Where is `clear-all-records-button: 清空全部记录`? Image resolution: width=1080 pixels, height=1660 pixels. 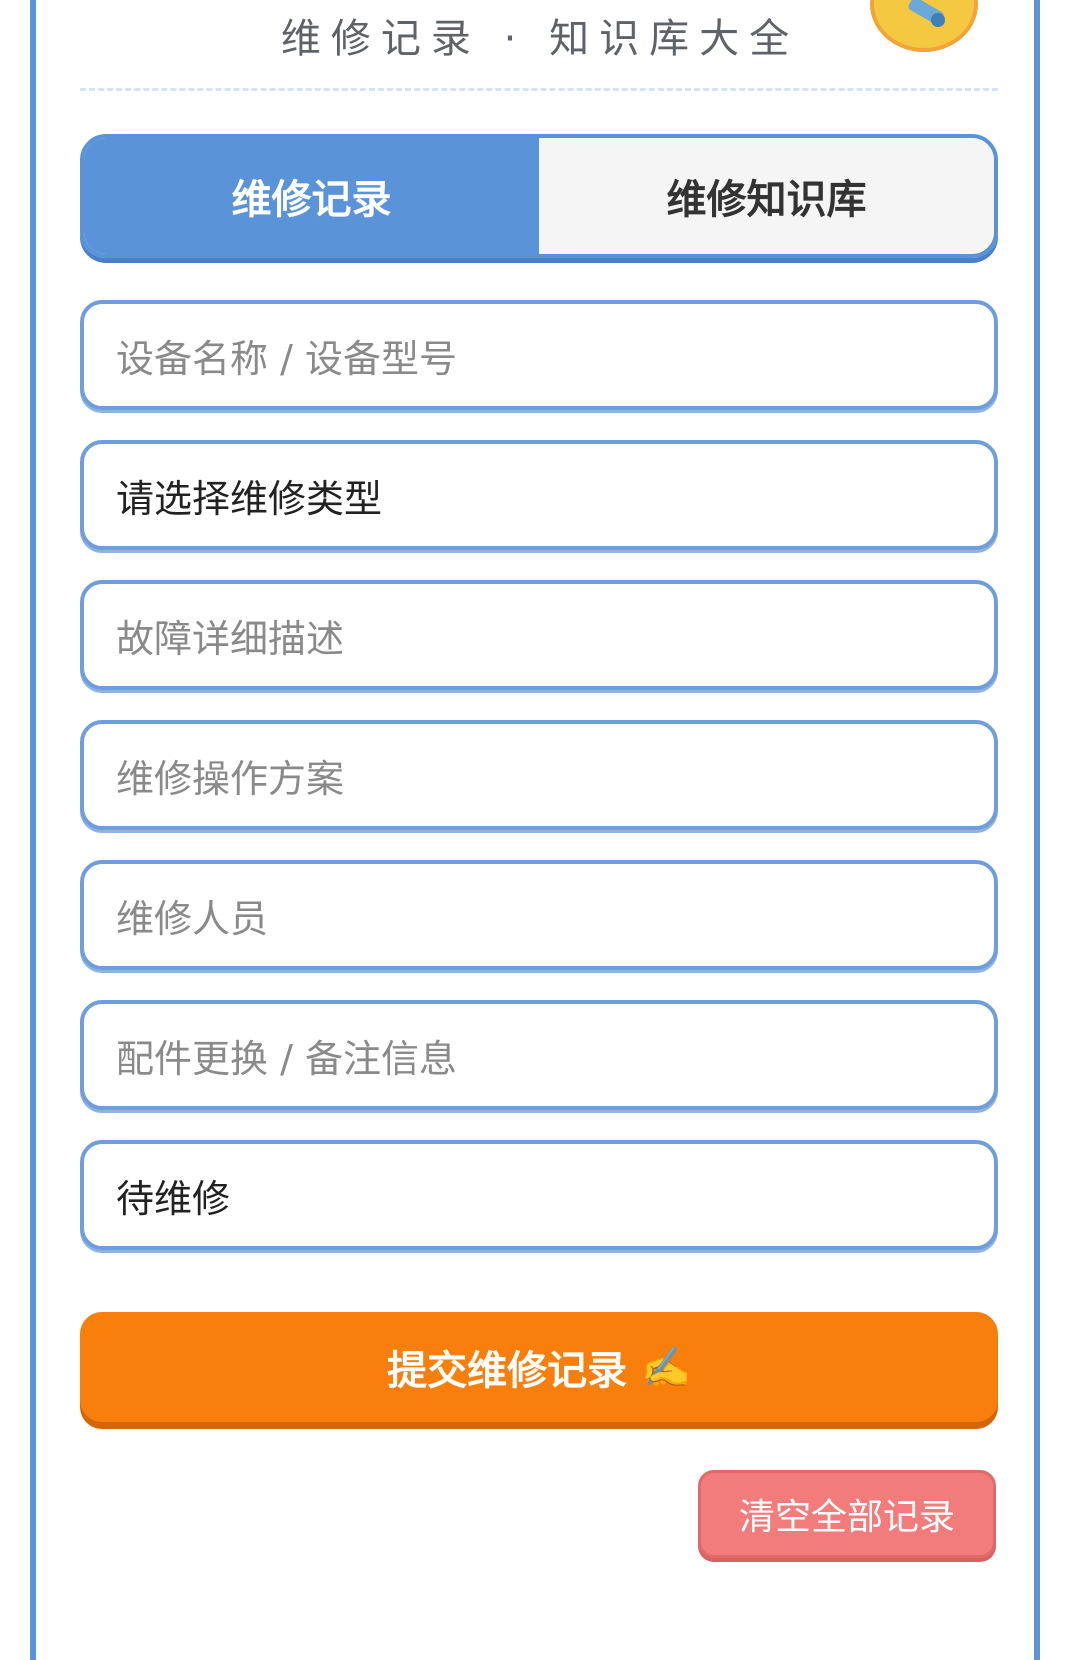
clear-all-records-button: 清空全部记录 is located at coordinates (847, 1514).